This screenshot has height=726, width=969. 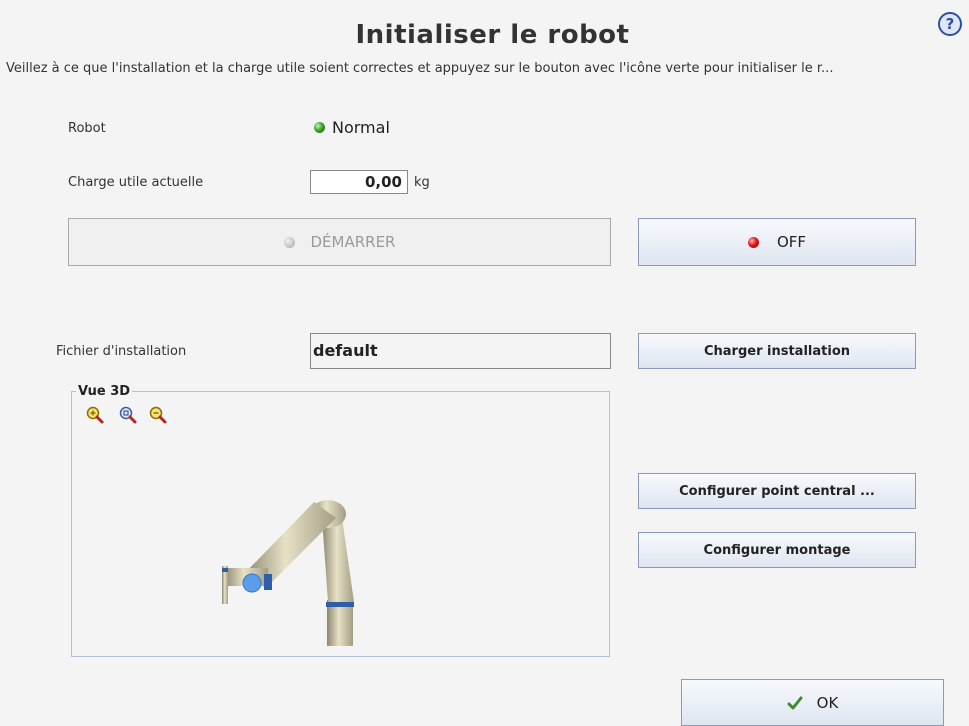 I want to click on load-installation-button: Charger installation, so click(x=777, y=351).